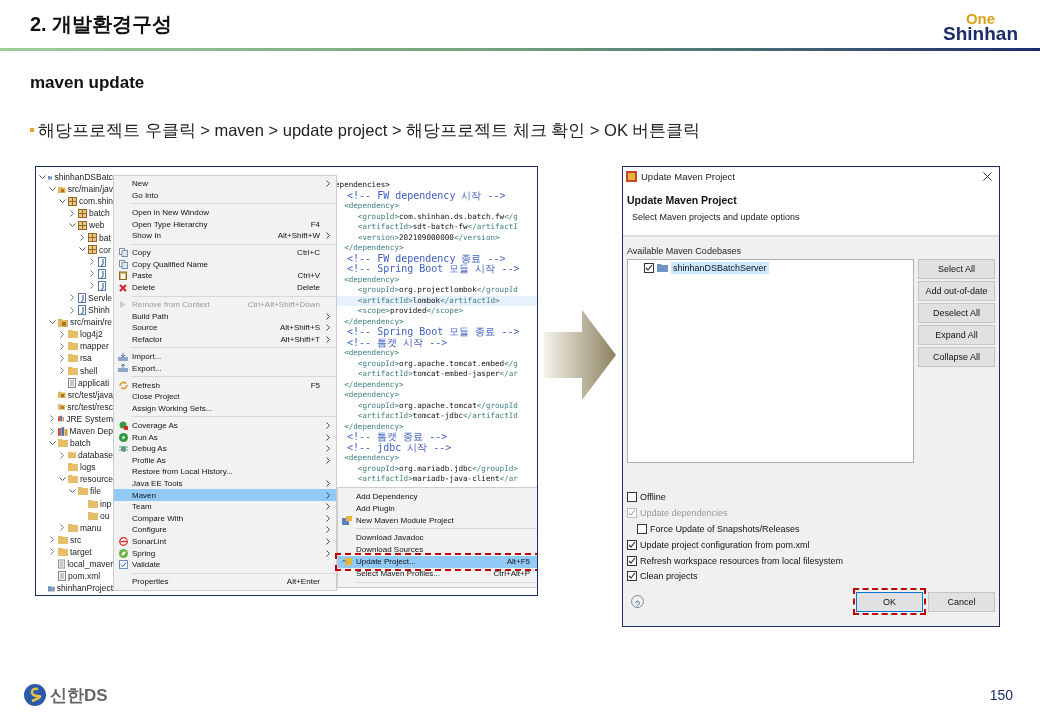 This screenshot has width=1040, height=720. I want to click on menu-item: Copy Ctrl+C, so click(225, 252).